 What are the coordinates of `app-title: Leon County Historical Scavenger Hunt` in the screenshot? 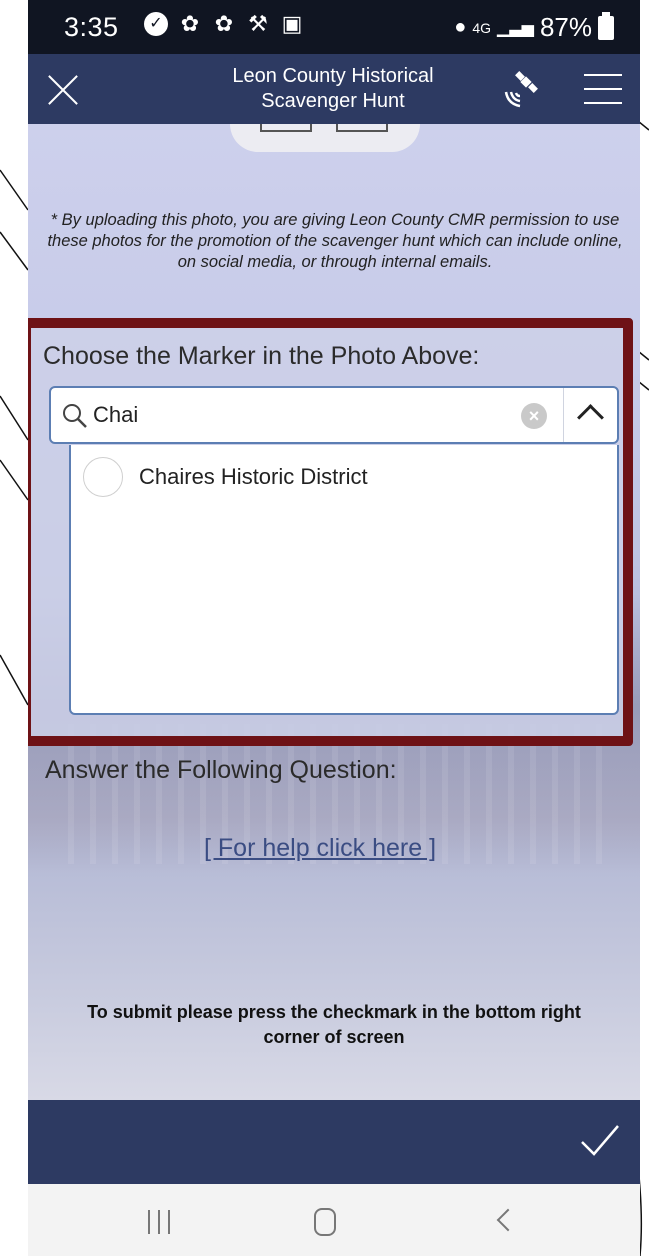 It's located at (333, 88).